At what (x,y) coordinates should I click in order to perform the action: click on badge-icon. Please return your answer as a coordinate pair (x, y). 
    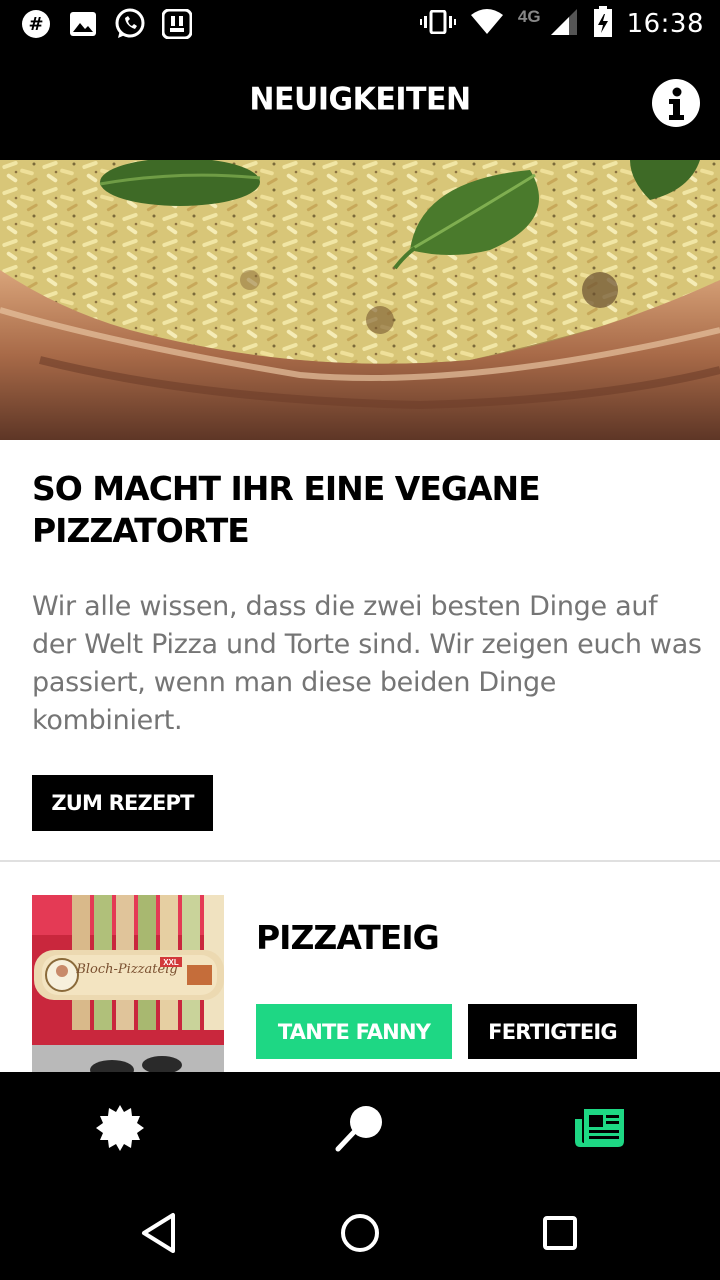
    Looking at the image, I should click on (120, 1128).